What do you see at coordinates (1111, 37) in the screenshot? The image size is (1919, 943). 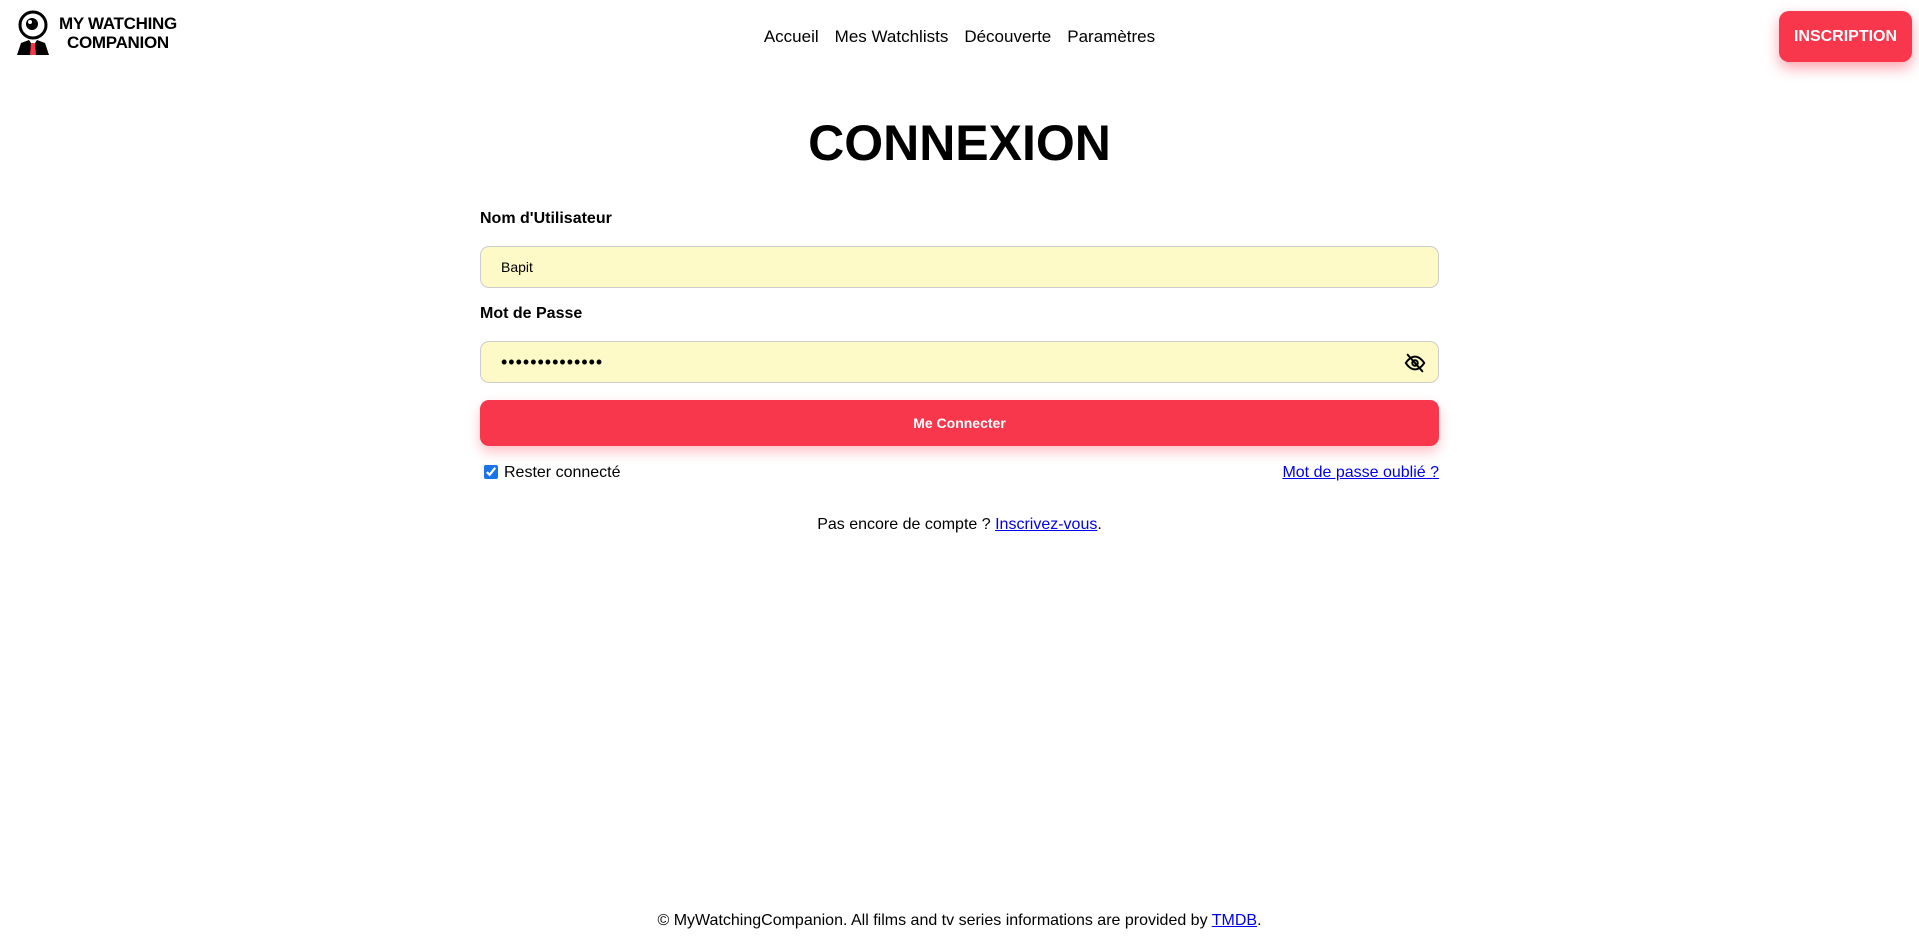 I see `nav-parametres: Paramètres` at bounding box center [1111, 37].